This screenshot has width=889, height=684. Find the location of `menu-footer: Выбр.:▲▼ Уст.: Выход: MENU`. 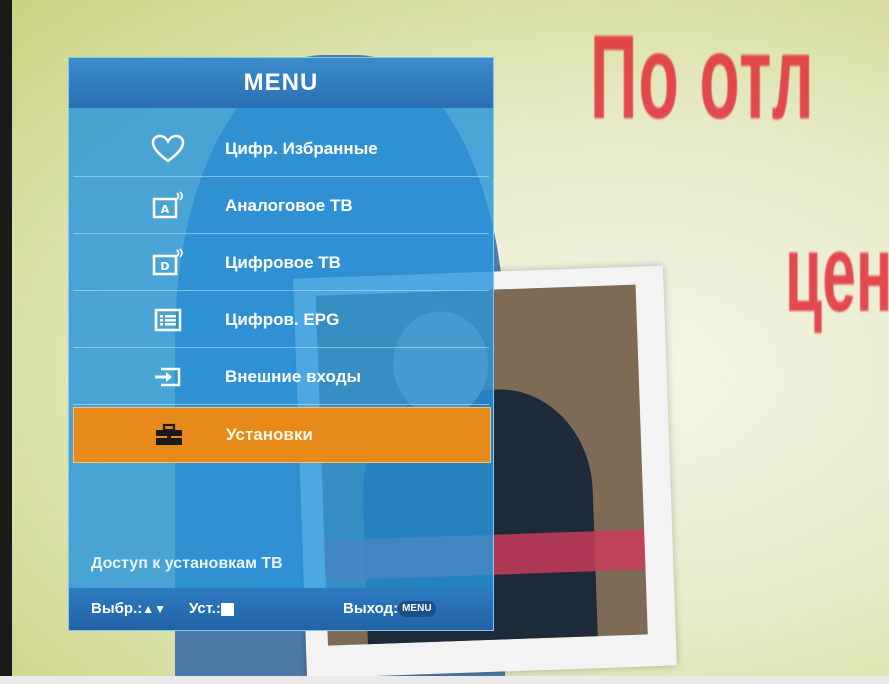

menu-footer: Выбр.:▲▼ Уст.: Выход: MENU is located at coordinates (281, 609).